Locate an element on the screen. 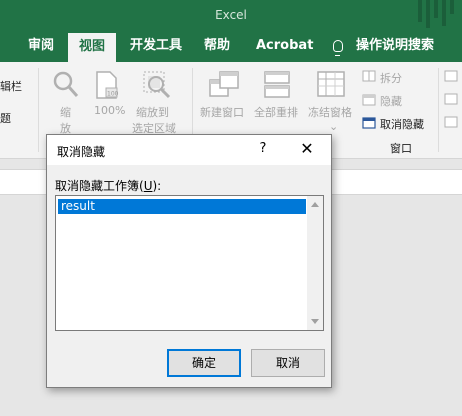 The height and width of the screenshot is (416, 462). arrange-all-icon is located at coordinates (277, 85).